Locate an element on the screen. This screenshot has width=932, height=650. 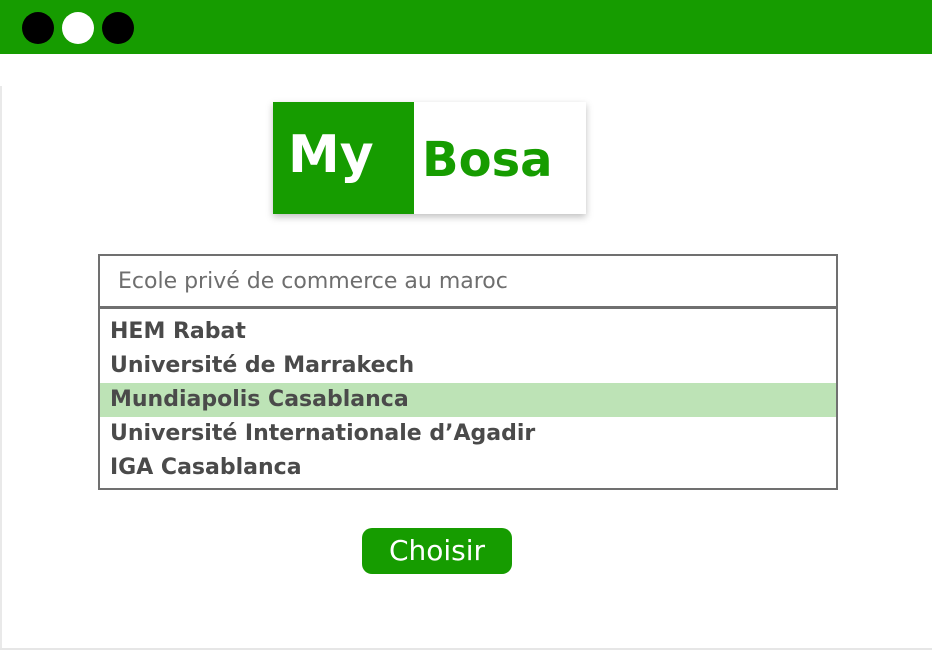
mybosa-logo: My Bosa is located at coordinates (429, 158).